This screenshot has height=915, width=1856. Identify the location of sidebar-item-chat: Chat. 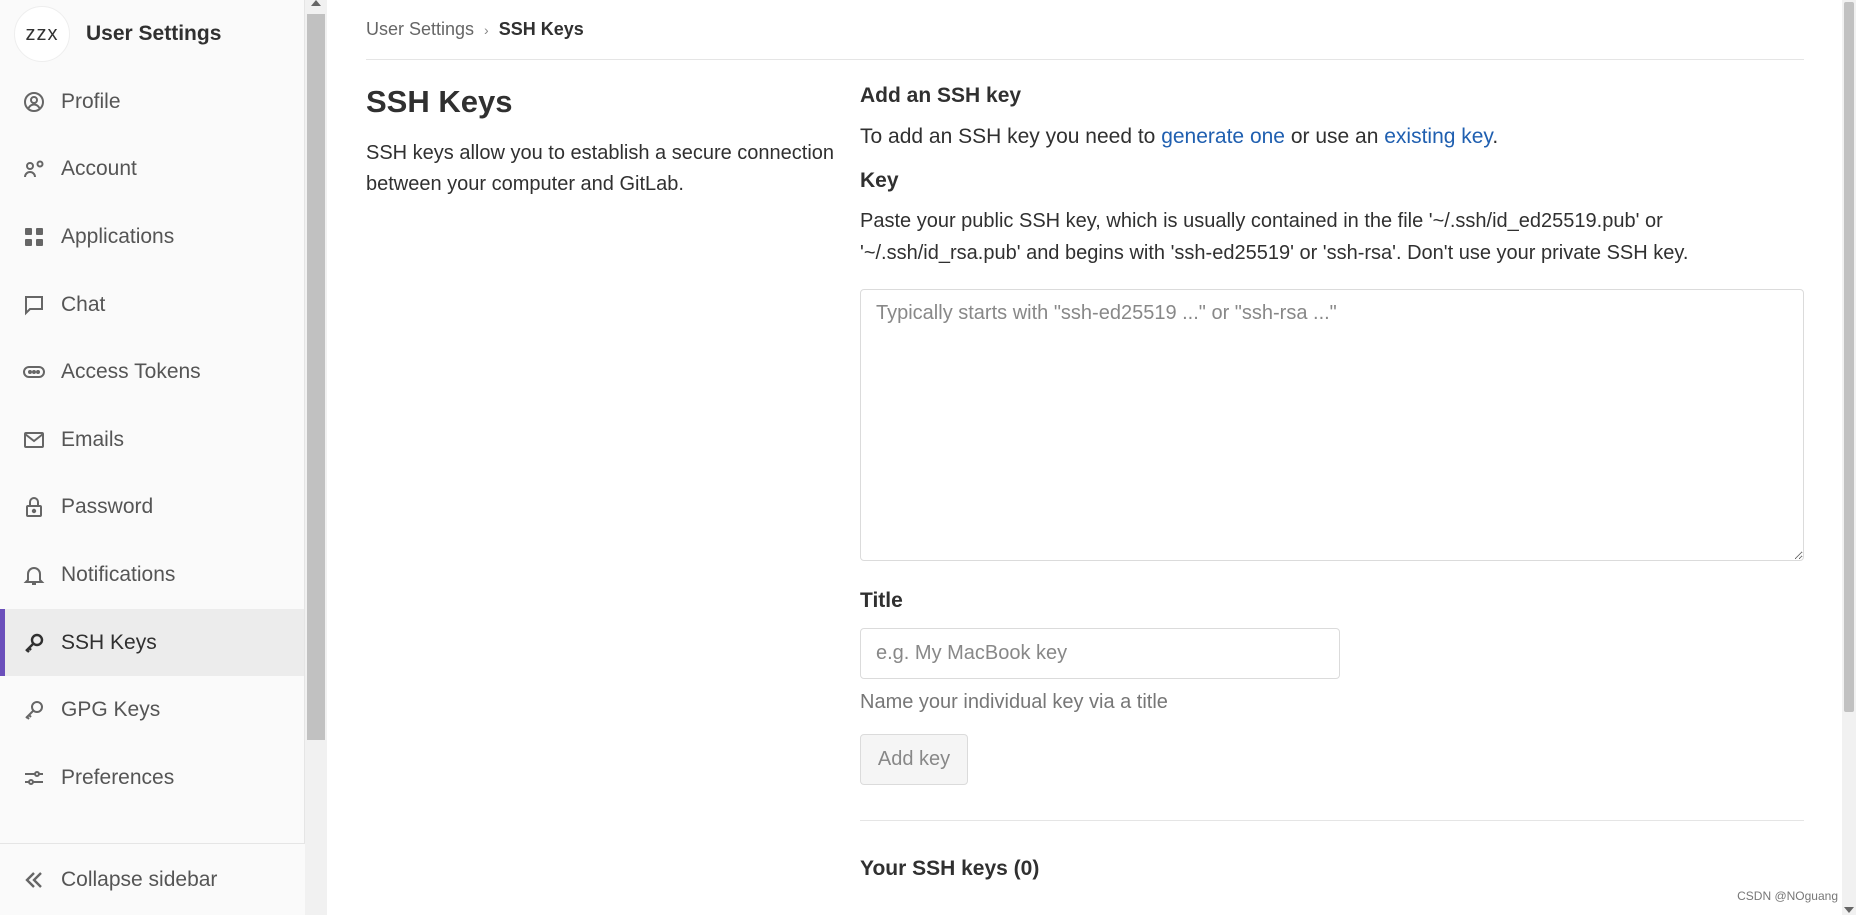
(152, 305).